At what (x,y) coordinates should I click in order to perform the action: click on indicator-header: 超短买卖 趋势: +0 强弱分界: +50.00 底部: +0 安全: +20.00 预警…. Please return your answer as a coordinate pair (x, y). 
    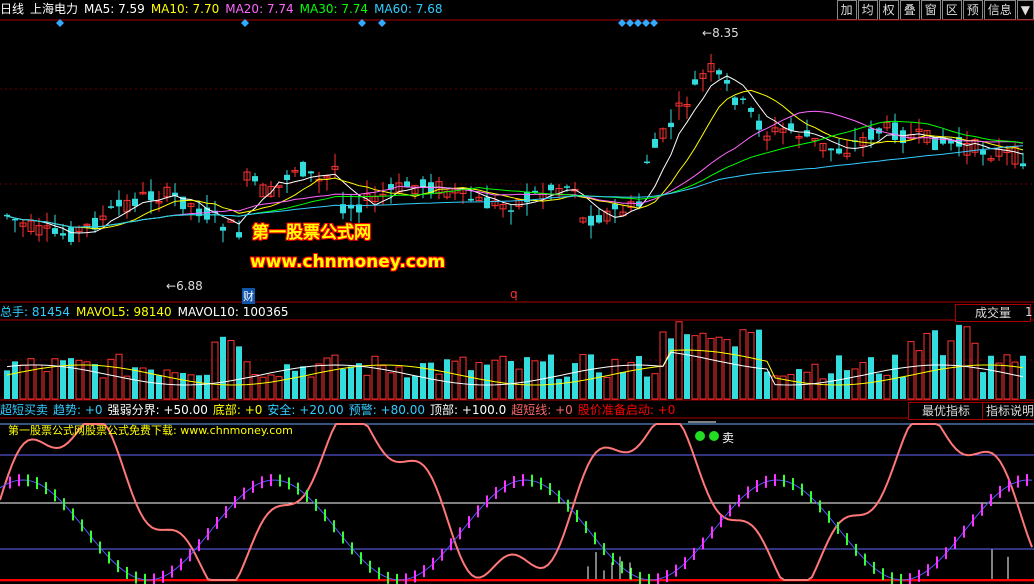
    Looking at the image, I should click on (337, 410).